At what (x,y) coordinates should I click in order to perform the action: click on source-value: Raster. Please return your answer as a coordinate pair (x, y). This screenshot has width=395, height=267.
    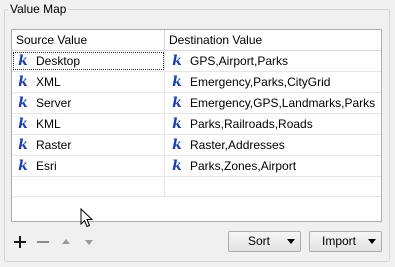
    Looking at the image, I should click on (54, 145).